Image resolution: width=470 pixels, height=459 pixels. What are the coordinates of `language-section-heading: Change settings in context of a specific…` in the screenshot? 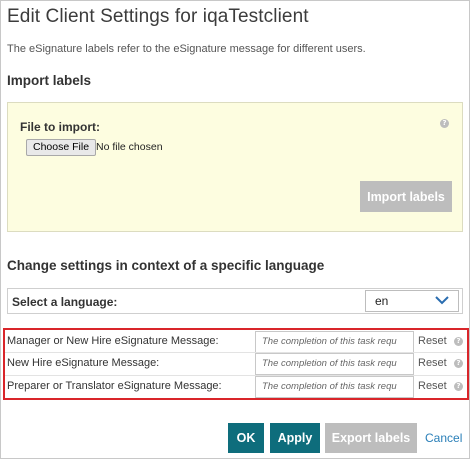 It's located at (166, 265).